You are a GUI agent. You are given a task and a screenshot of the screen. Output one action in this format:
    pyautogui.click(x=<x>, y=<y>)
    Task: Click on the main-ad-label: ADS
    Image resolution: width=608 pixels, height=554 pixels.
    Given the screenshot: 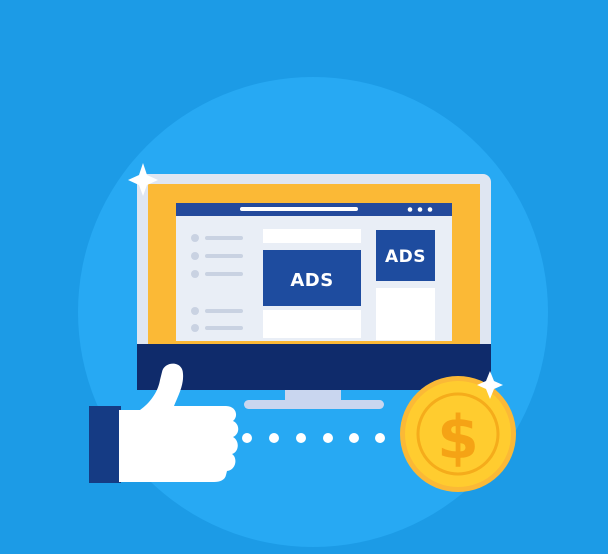 What is the action you would take?
    pyautogui.click(x=311, y=280)
    